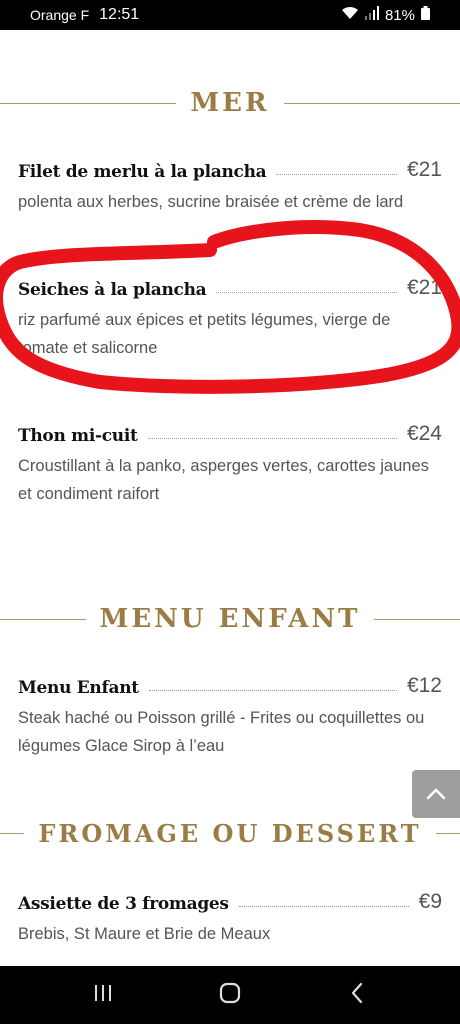  What do you see at coordinates (123, 904) in the screenshot?
I see `item-name: Assiette de 3 fromages` at bounding box center [123, 904].